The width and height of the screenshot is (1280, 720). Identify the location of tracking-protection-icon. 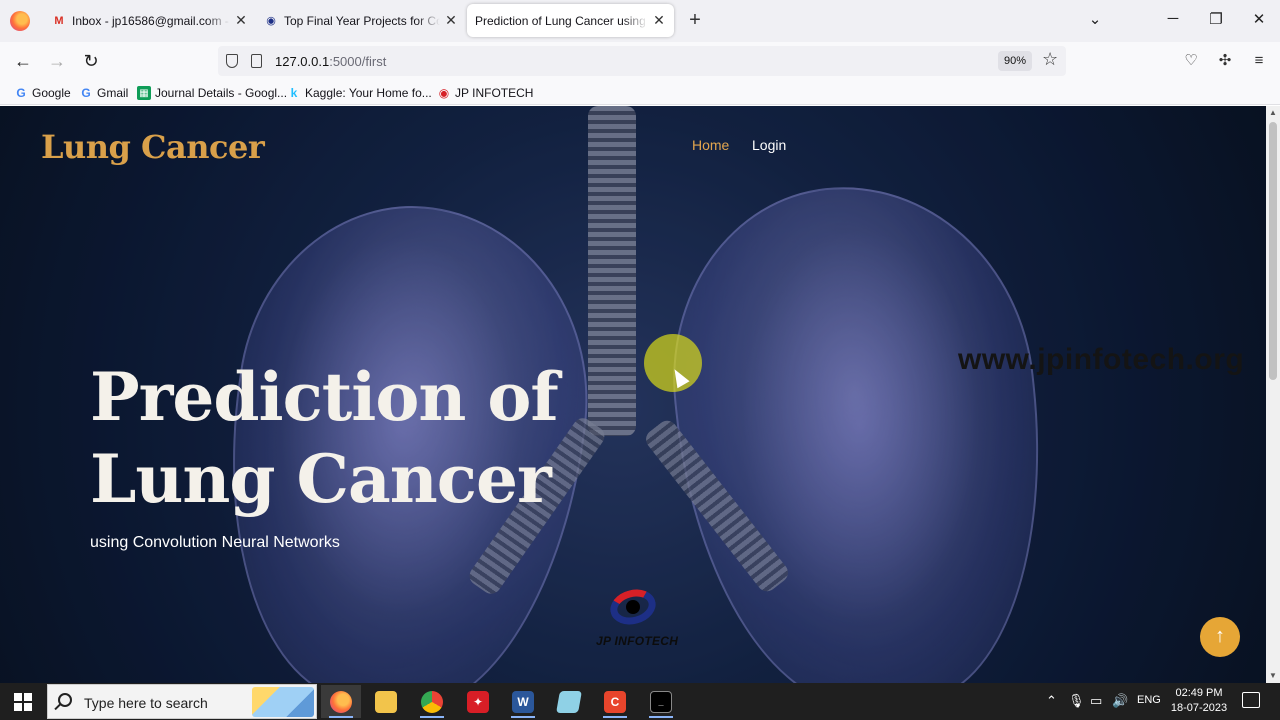
(232, 61).